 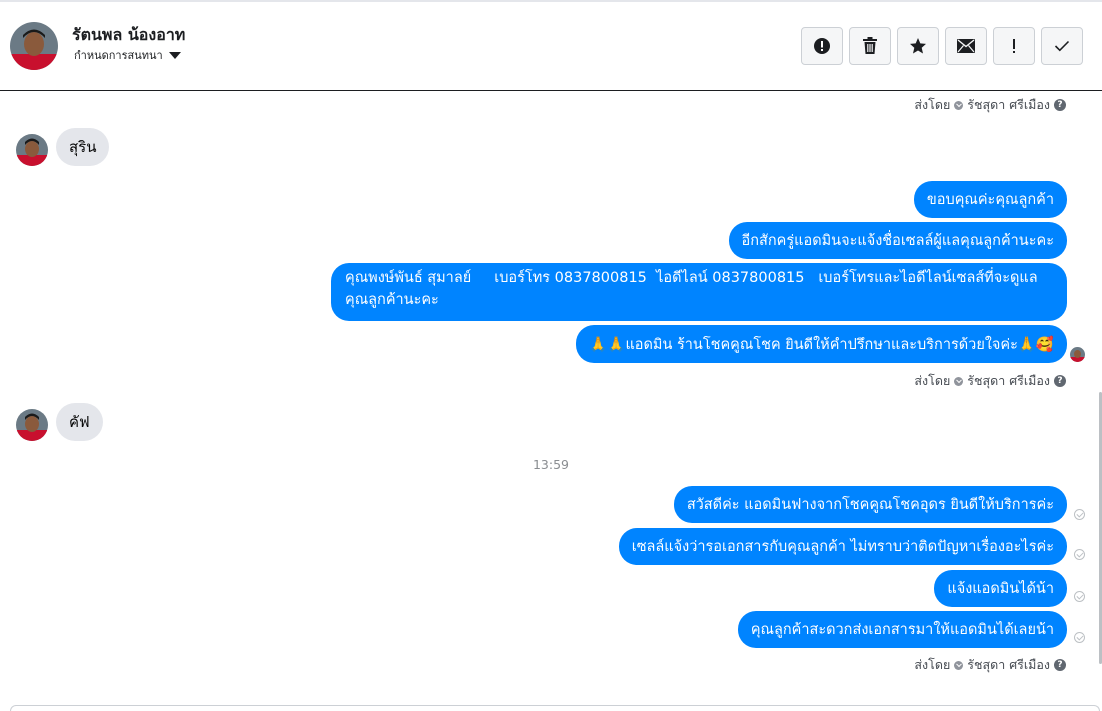 I want to click on outgoing-message: แจ้งแอดมินได้น้า, so click(x=1000, y=588).